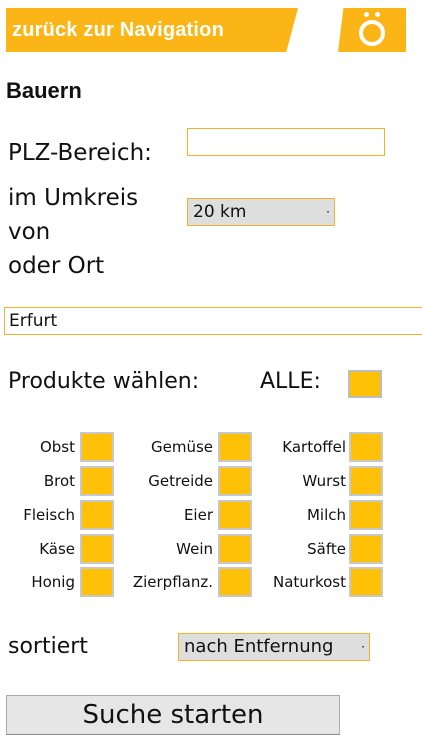 This screenshot has width=422, height=750. I want to click on logo, so click(372, 30).